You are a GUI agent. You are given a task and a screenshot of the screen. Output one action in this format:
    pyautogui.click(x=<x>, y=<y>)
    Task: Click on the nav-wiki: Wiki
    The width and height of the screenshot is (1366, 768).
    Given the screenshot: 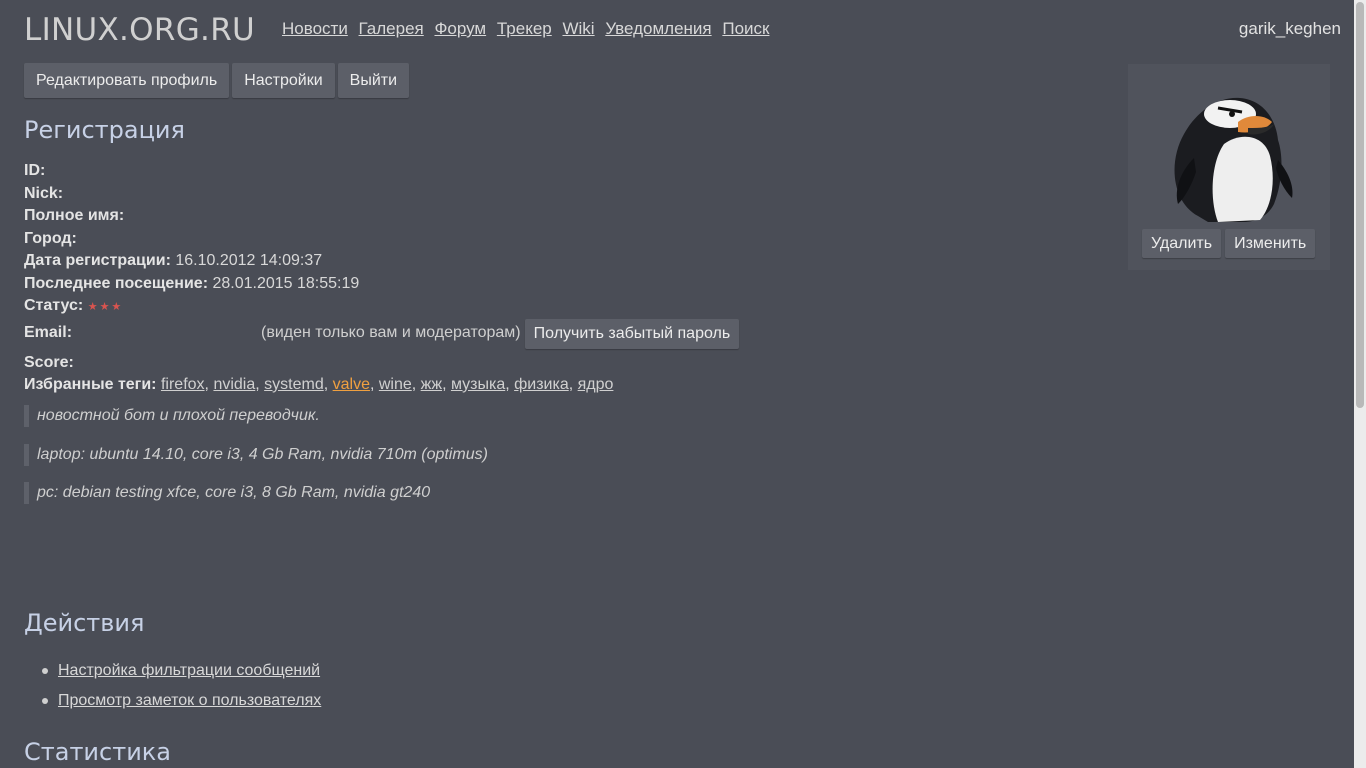 What is the action you would take?
    pyautogui.click(x=578, y=28)
    